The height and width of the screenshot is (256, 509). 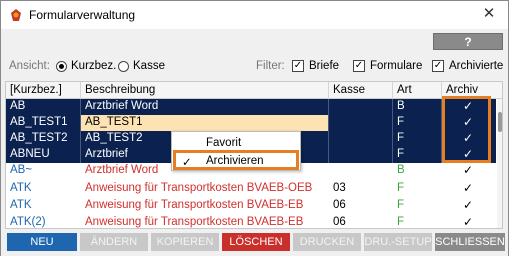 I want to click on menu-item-favorit-label: Favorit, so click(x=224, y=143).